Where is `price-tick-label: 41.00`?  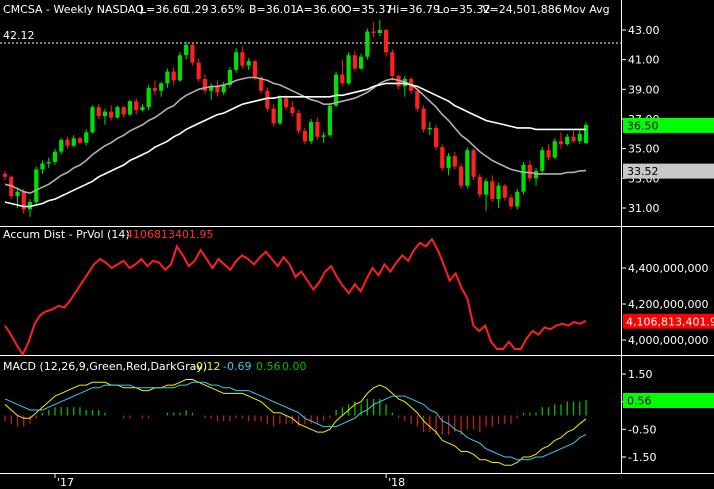
price-tick-label: 41.00 is located at coordinates (644, 60).